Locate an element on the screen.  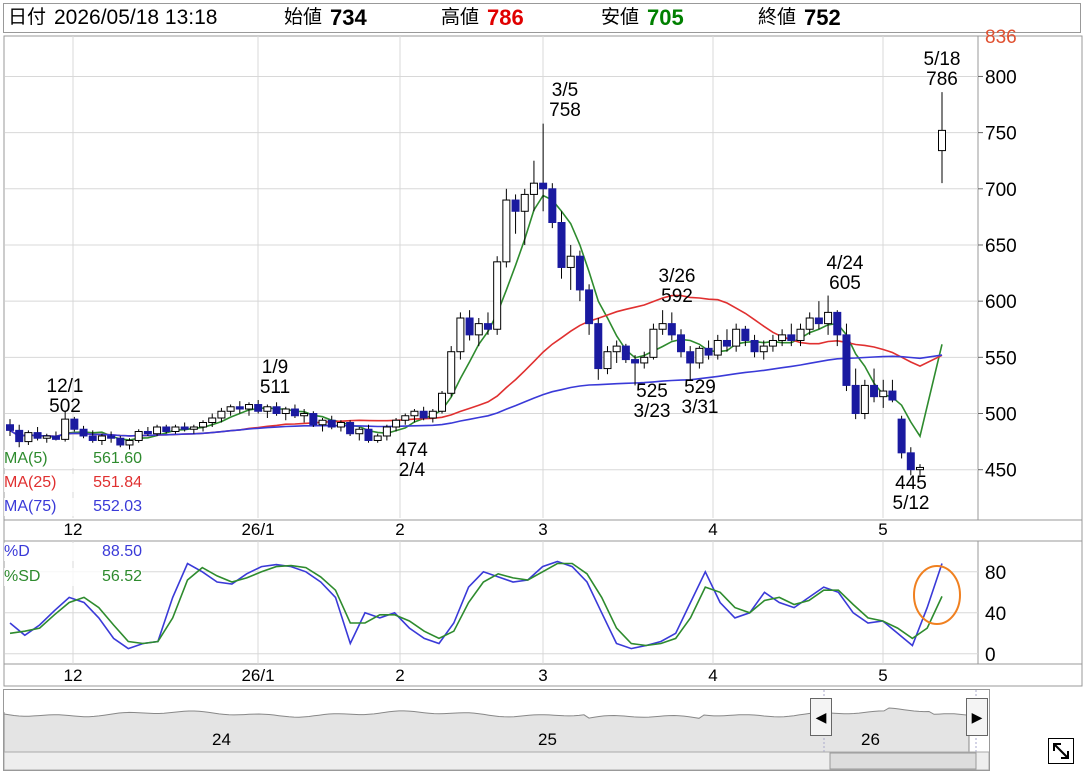
sub-y-tick-label: 0 is located at coordinates (990, 655).